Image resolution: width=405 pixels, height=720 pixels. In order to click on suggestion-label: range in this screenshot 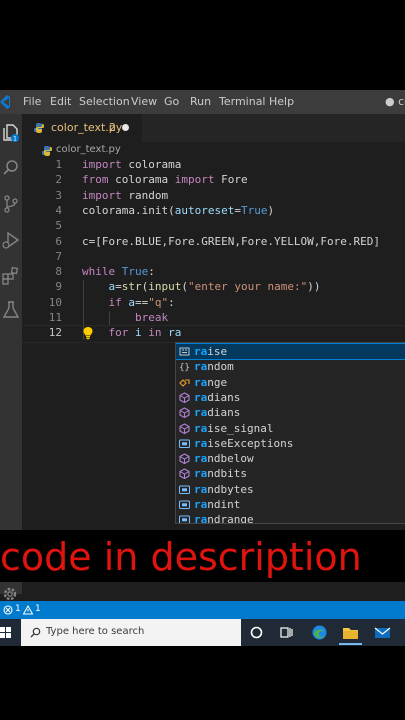, I will do `click(210, 382)`.